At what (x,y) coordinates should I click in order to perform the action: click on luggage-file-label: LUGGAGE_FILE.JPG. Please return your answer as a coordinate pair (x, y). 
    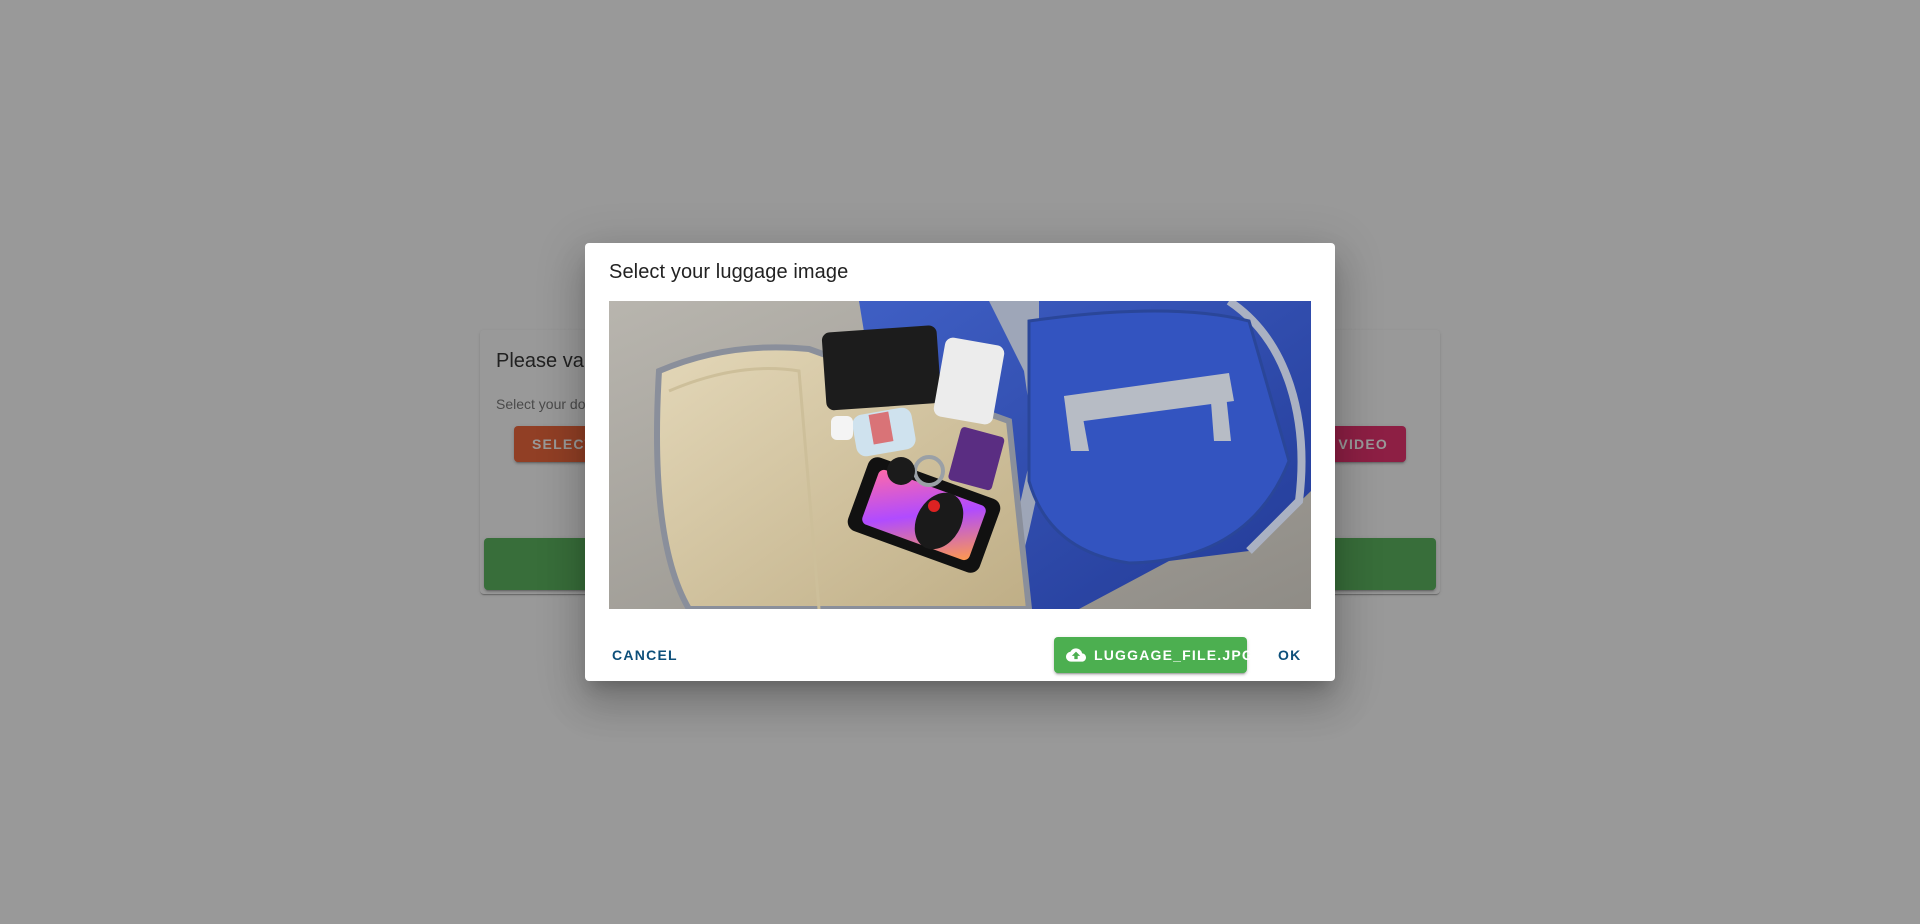
    Looking at the image, I should click on (1174, 655).